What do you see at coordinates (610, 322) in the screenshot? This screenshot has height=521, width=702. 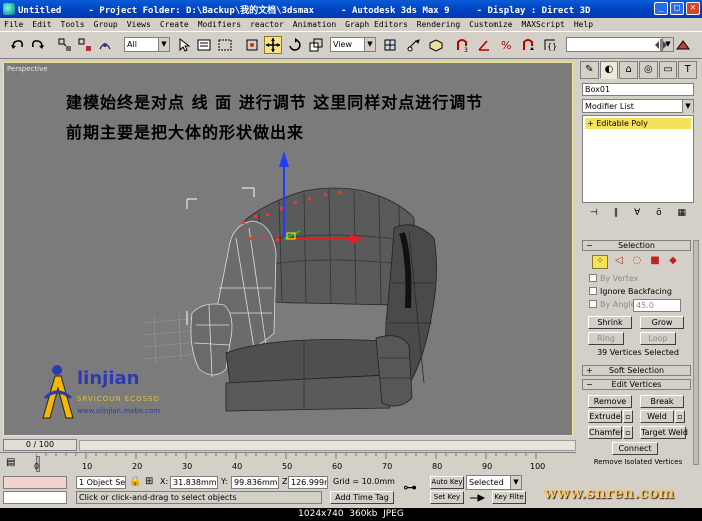 I see `shrink-button: Shrink` at bounding box center [610, 322].